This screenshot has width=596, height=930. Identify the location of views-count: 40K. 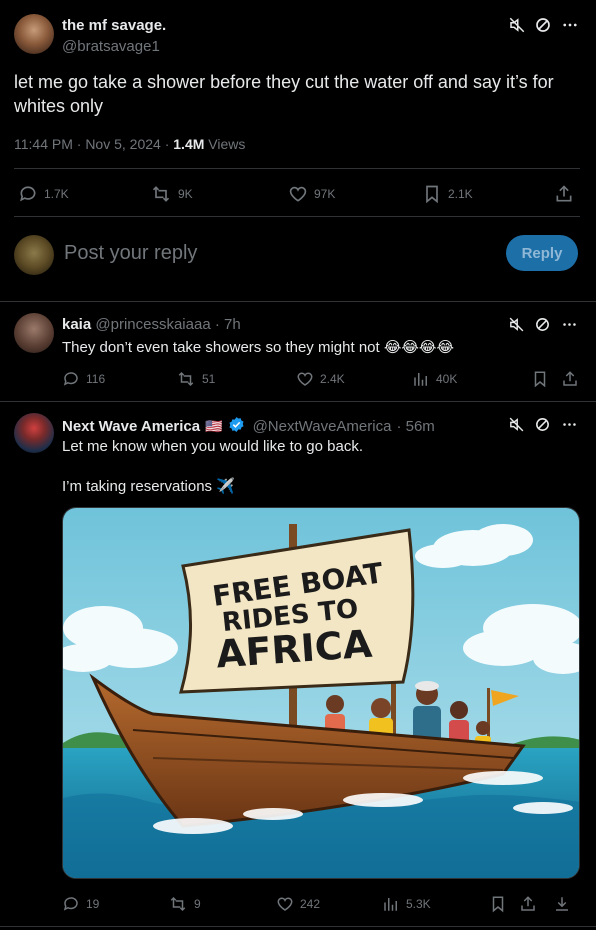
(447, 379).